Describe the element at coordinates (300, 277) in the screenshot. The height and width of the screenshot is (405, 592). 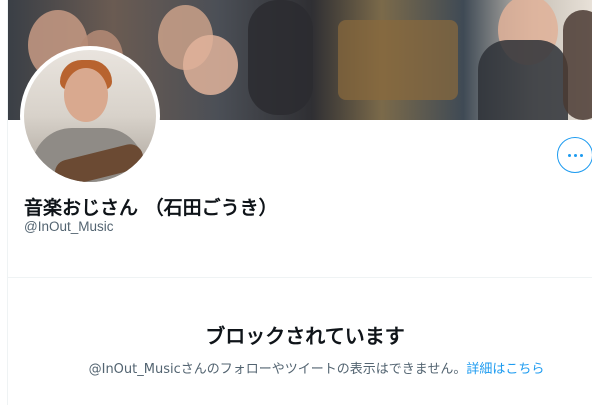
I see `section-divider` at that location.